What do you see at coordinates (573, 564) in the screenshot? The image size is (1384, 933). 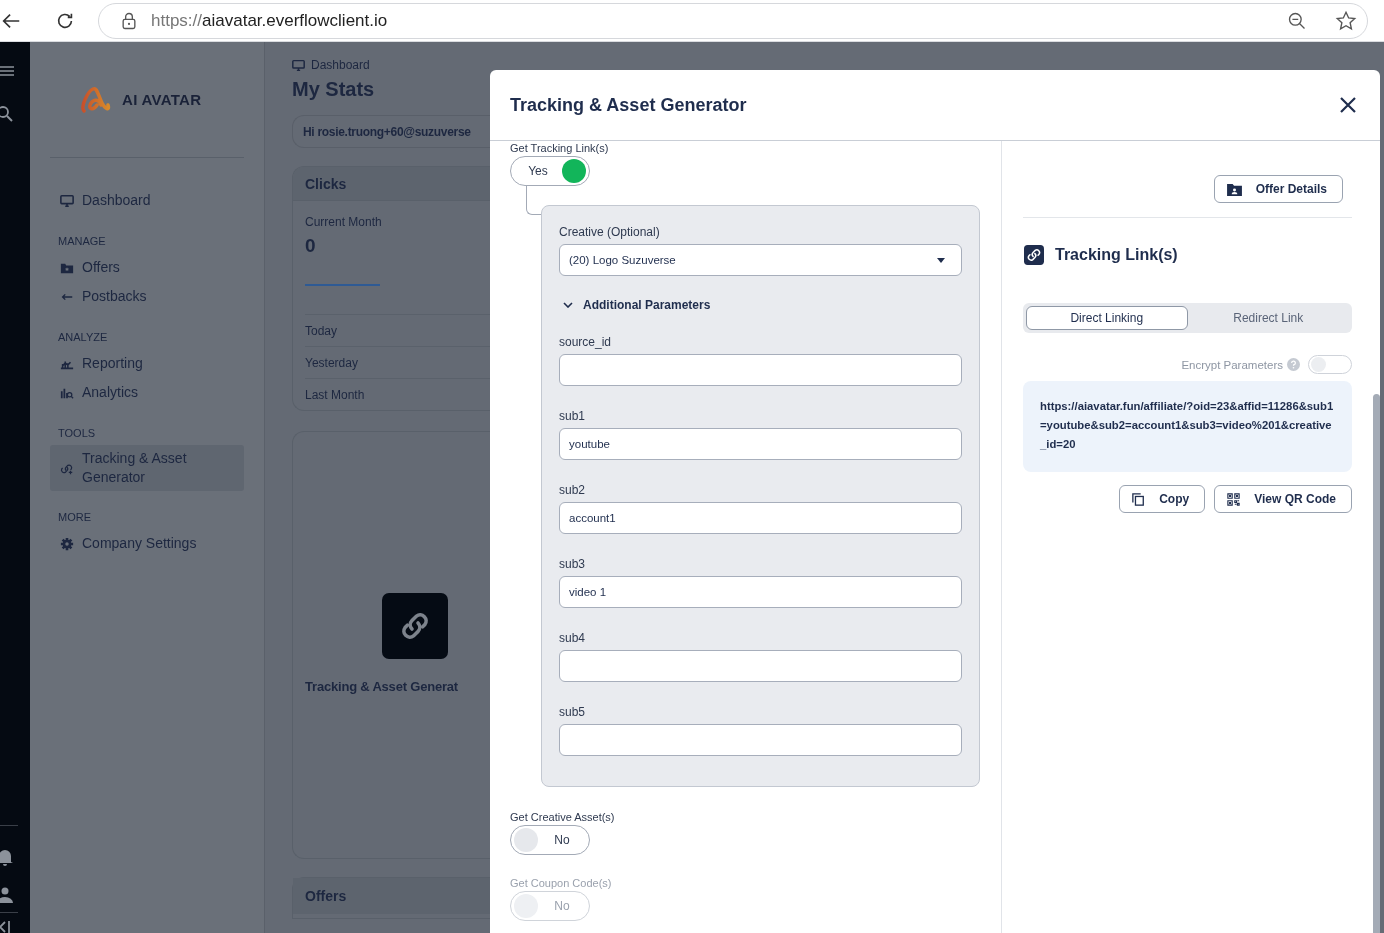 I see `field-label: sub3` at bounding box center [573, 564].